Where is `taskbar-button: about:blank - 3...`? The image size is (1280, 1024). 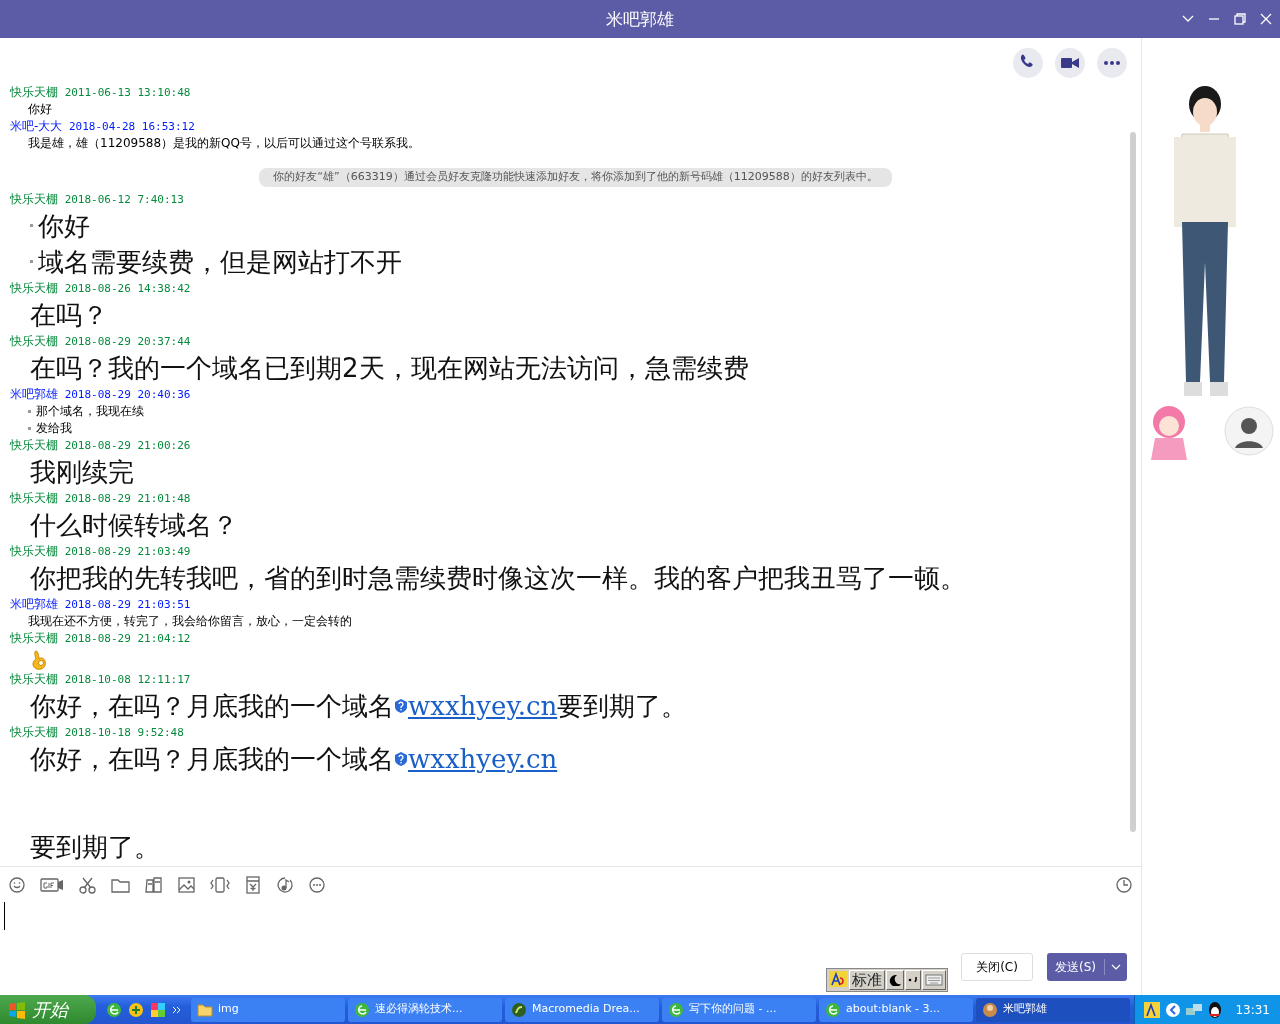
taskbar-button: about:blank - 3... is located at coordinates (896, 1009).